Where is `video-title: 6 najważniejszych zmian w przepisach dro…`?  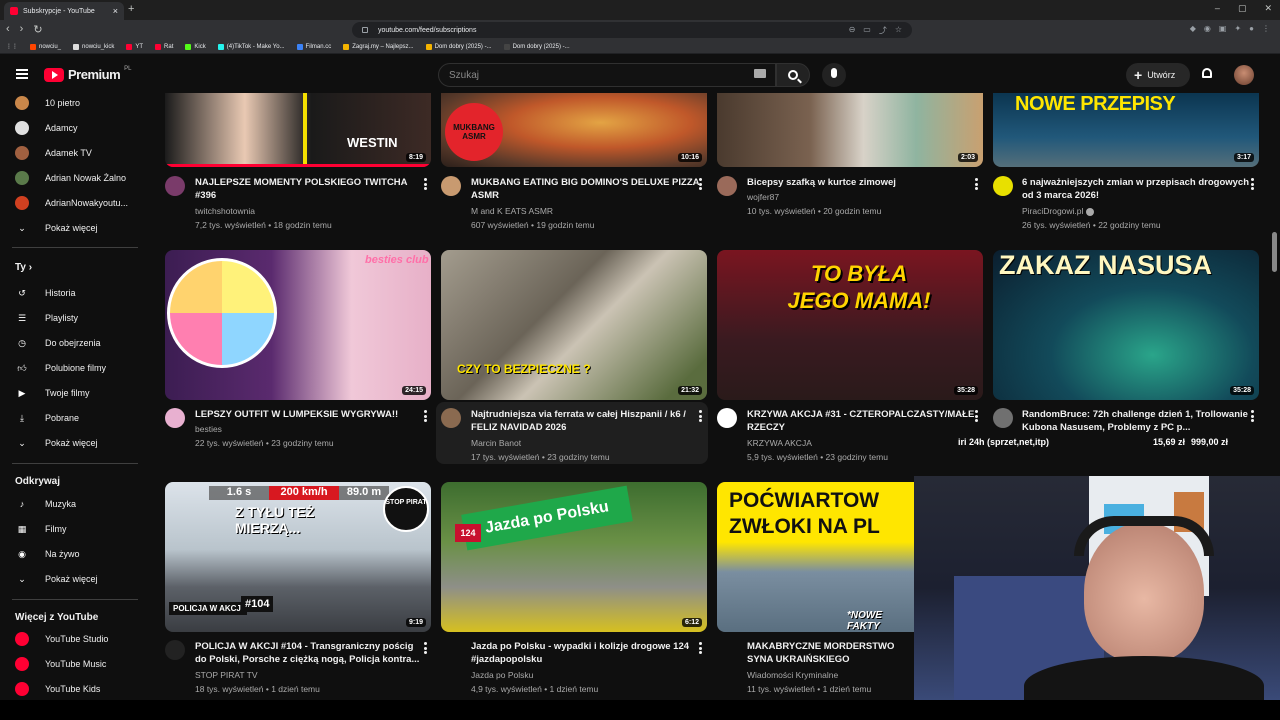 video-title: 6 najważniejszych zmian w przepisach dro… is located at coordinates (1138, 189).